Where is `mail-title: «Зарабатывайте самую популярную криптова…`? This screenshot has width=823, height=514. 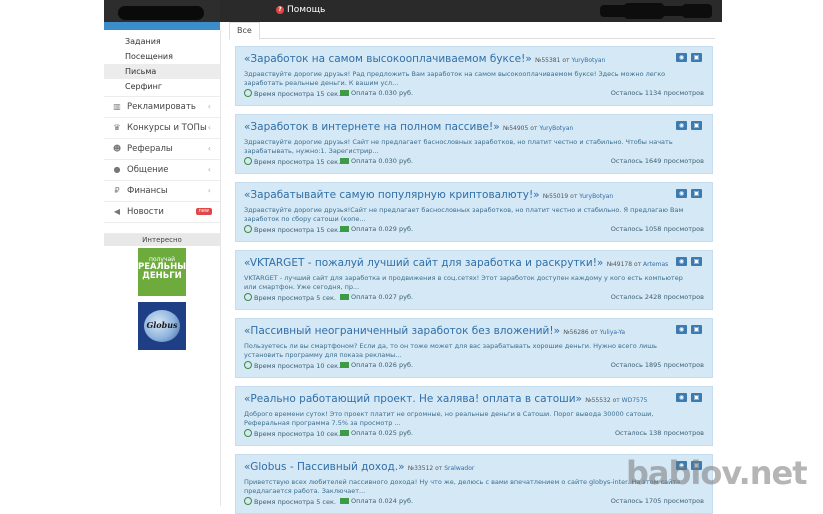
mail-title: «Зарабатывайте самую популярную криптова… is located at coordinates (456, 195).